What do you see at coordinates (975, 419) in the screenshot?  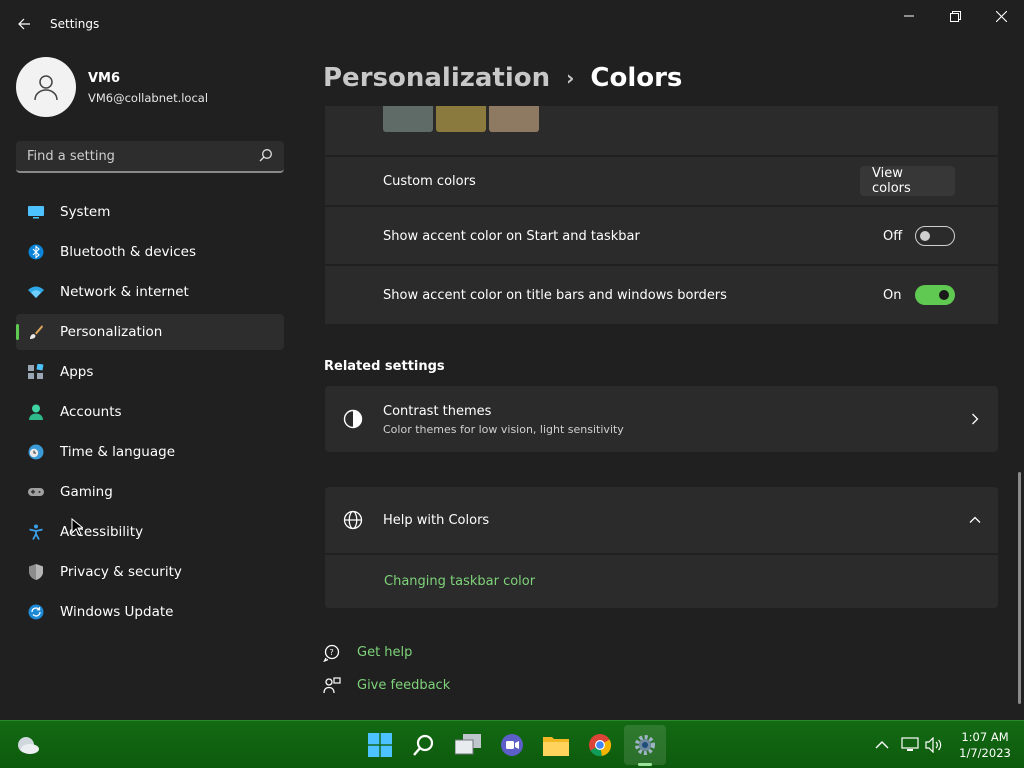 I see `chevron-right-icon` at bounding box center [975, 419].